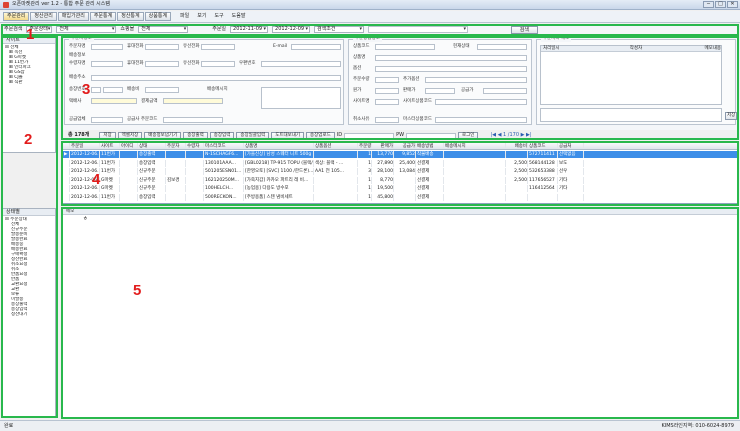 The image size is (740, 431). What do you see at coordinates (370, 5) in the screenshot?
I see `title-bar: 오픈마켓관리 ver 1.2 - 통합 주문 관리 시스템 ─ □ ✕` at bounding box center [370, 5].